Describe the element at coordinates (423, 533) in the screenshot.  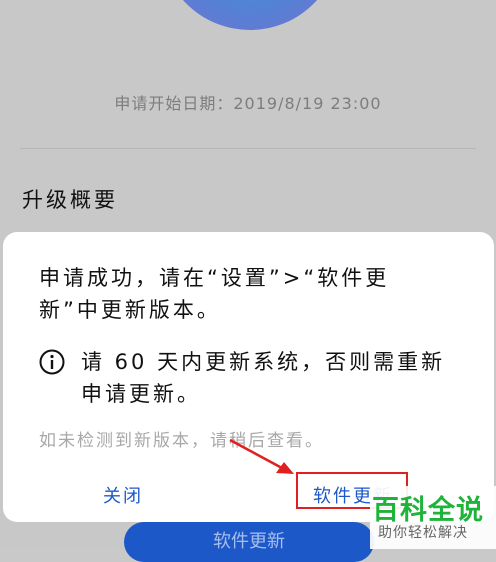
I see `watermark-slogan: 助你轻松解决` at that location.